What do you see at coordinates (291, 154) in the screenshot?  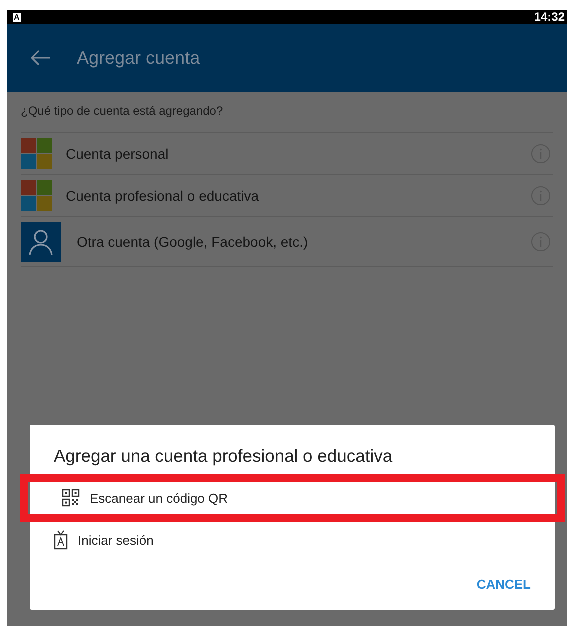 I see `account-type-item: Cuenta personal` at bounding box center [291, 154].